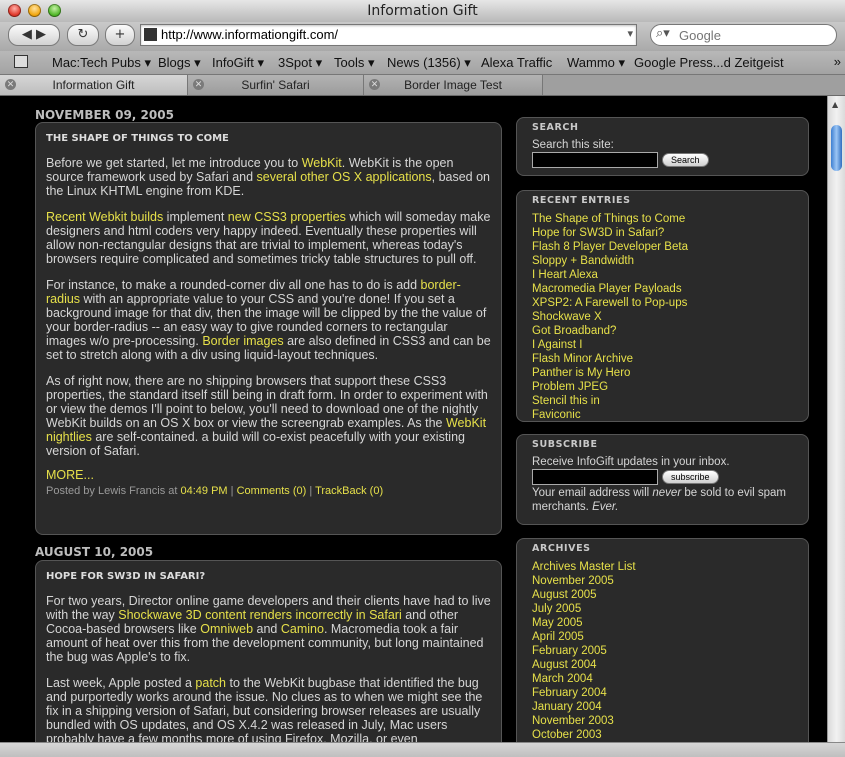  What do you see at coordinates (581, 200) in the screenshot?
I see `panel-title: RECENT ENTRIES` at bounding box center [581, 200].